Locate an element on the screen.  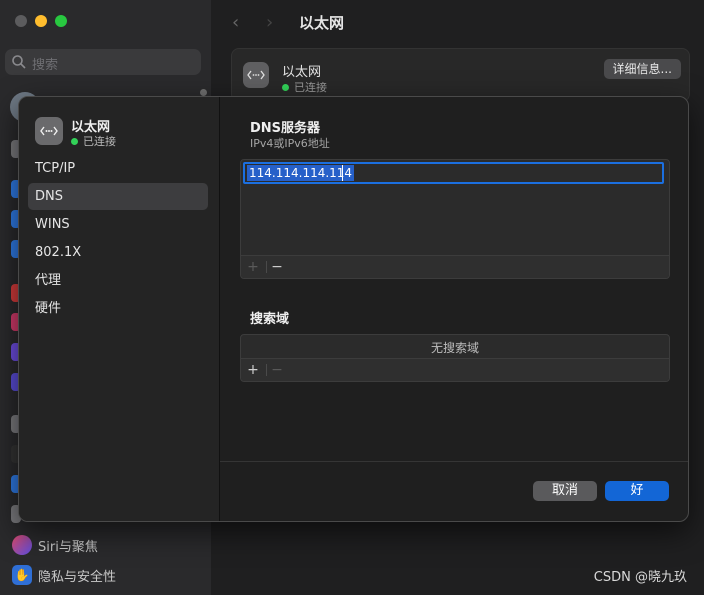
sheet-nav-hardware: 硬件 is located at coordinates (118, 308).